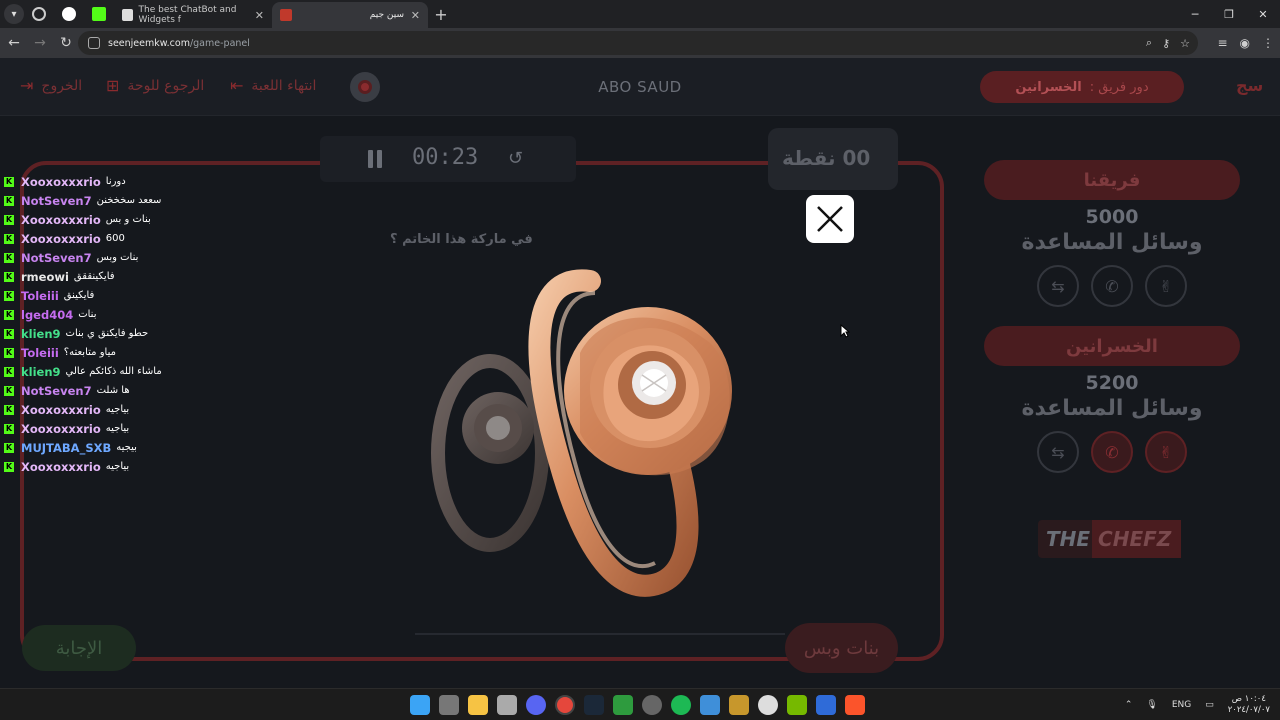 Image resolution: width=1280 pixels, height=720 pixels. Describe the element at coordinates (14, 14) in the screenshot. I see `tab-search-button: ▾` at that location.